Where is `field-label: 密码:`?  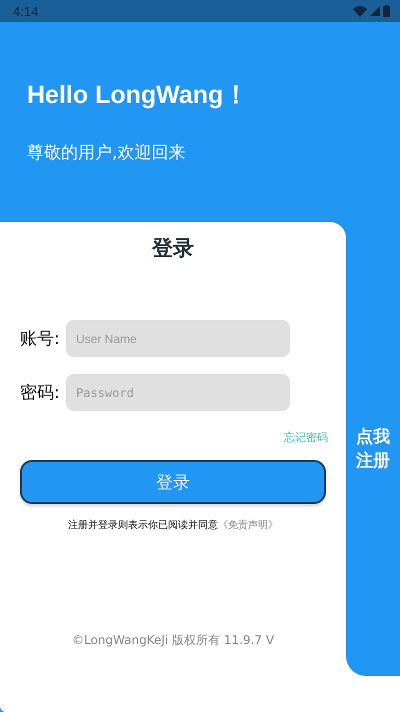 field-label: 密码: is located at coordinates (40, 393).